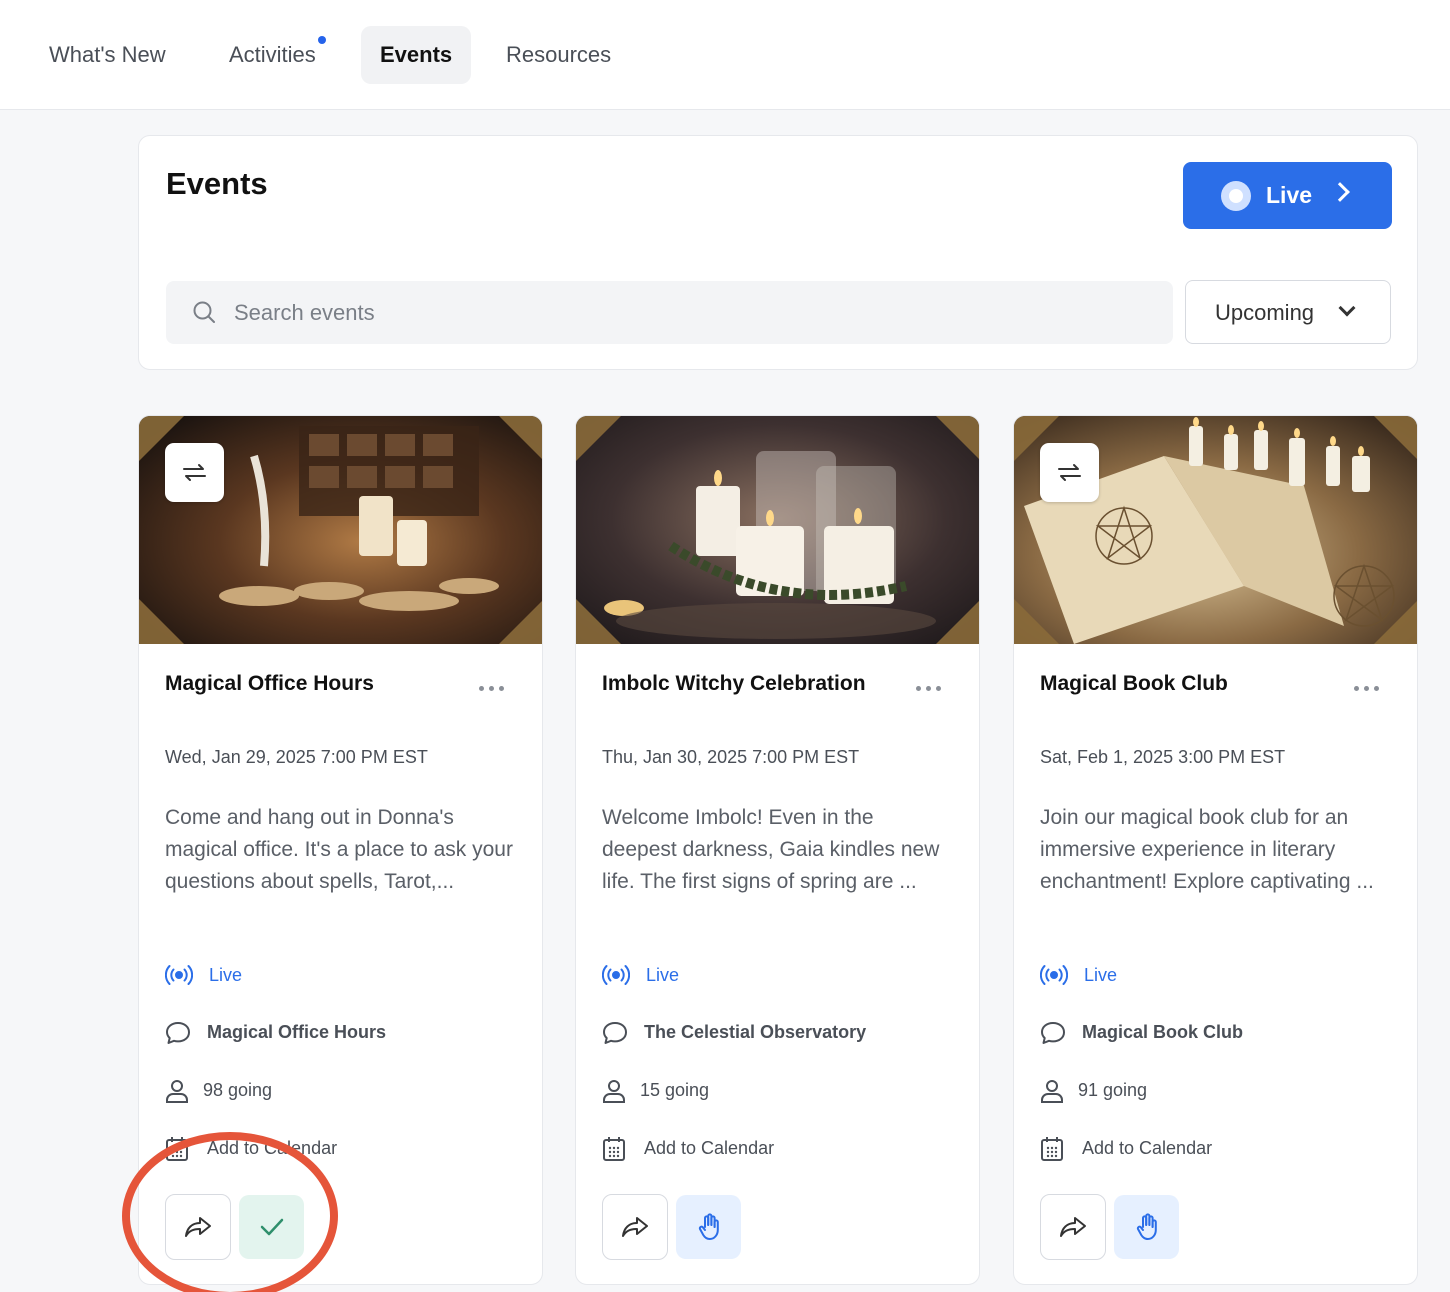 Image resolution: width=1450 pixels, height=1292 pixels. What do you see at coordinates (1236, 196) in the screenshot?
I see `live-dot-icon` at bounding box center [1236, 196].